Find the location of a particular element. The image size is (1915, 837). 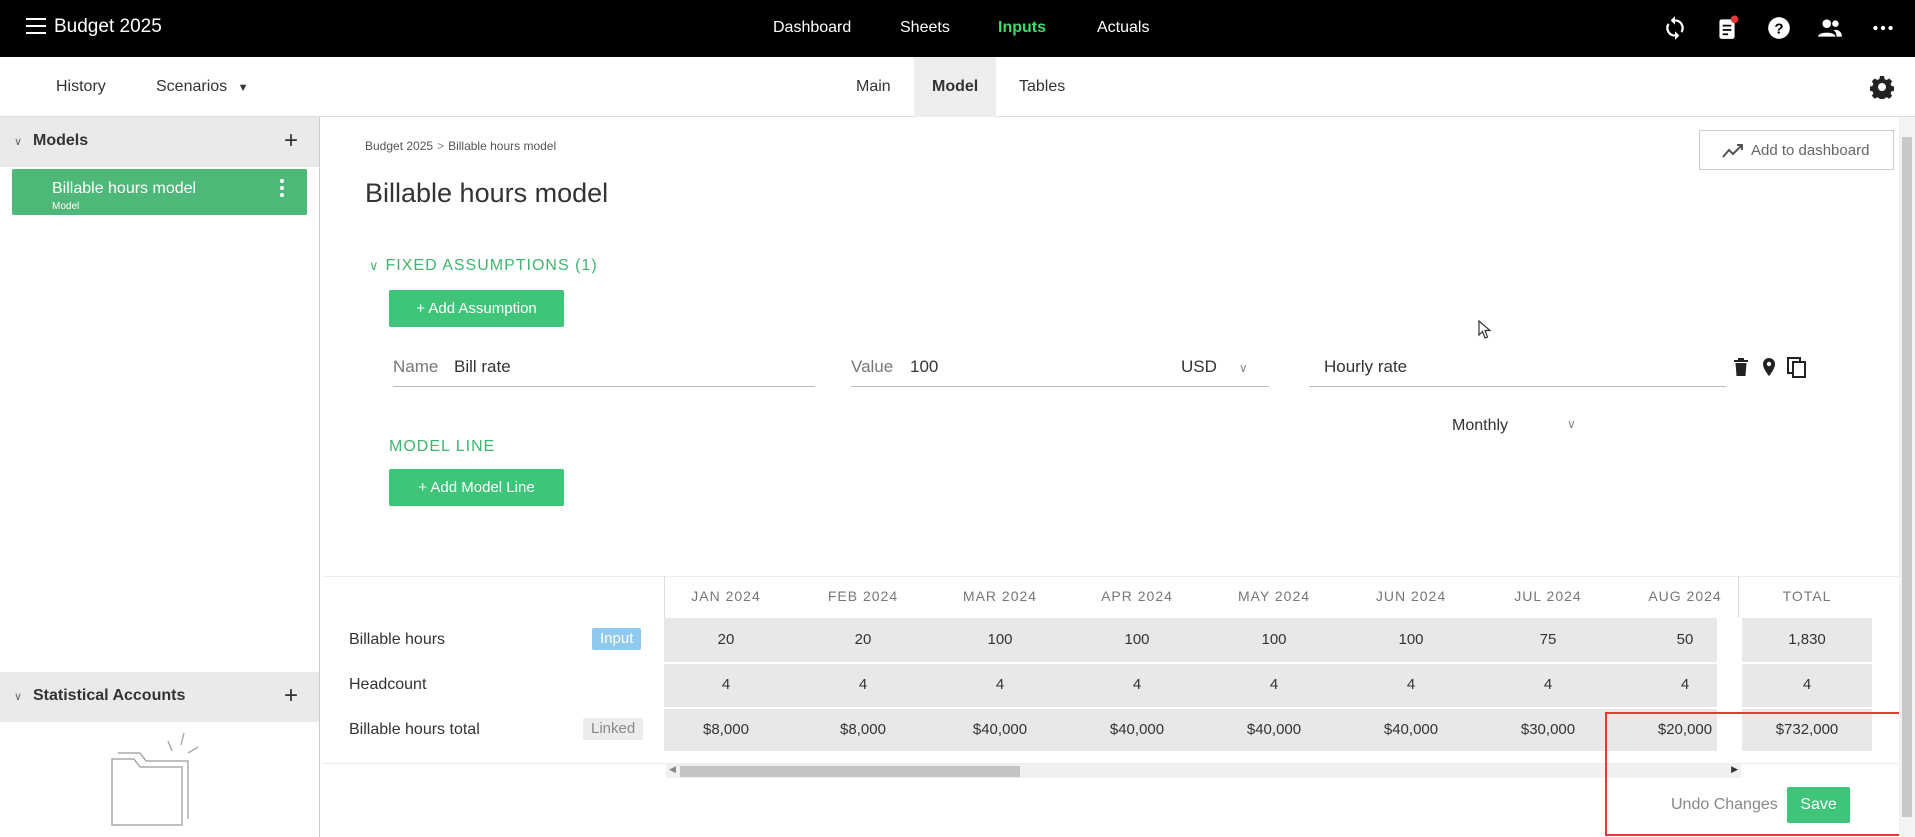

column-header: MAR 2024 is located at coordinates (1000, 596).